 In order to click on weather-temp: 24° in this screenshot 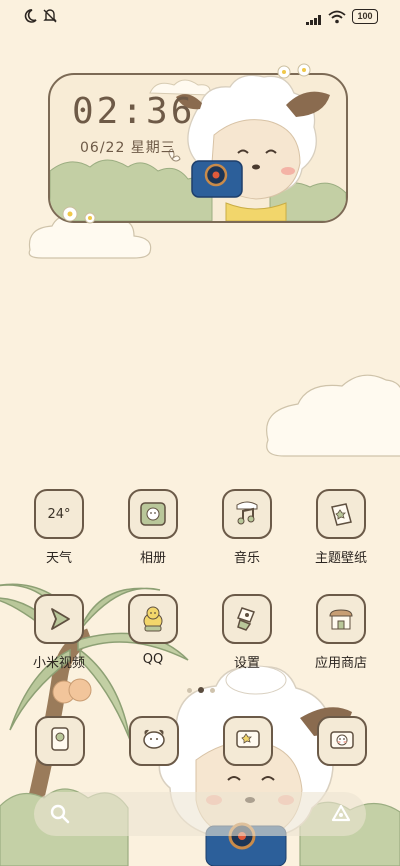, I will do `click(59, 514)`.